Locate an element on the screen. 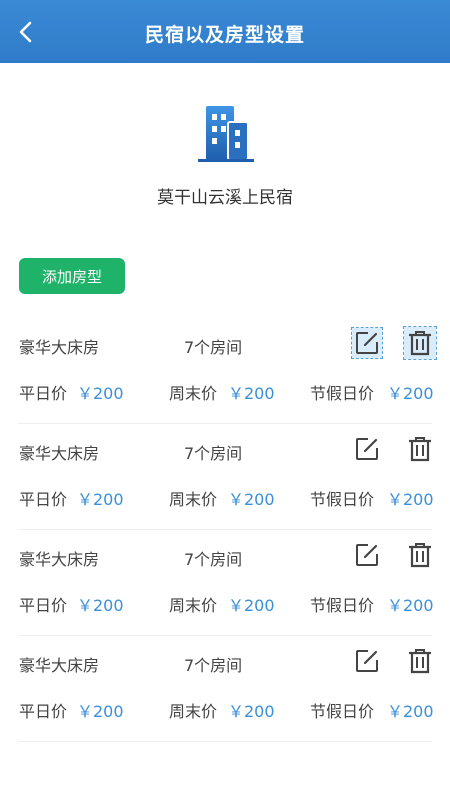 This screenshot has width=450, height=800. building-icon is located at coordinates (226, 134).